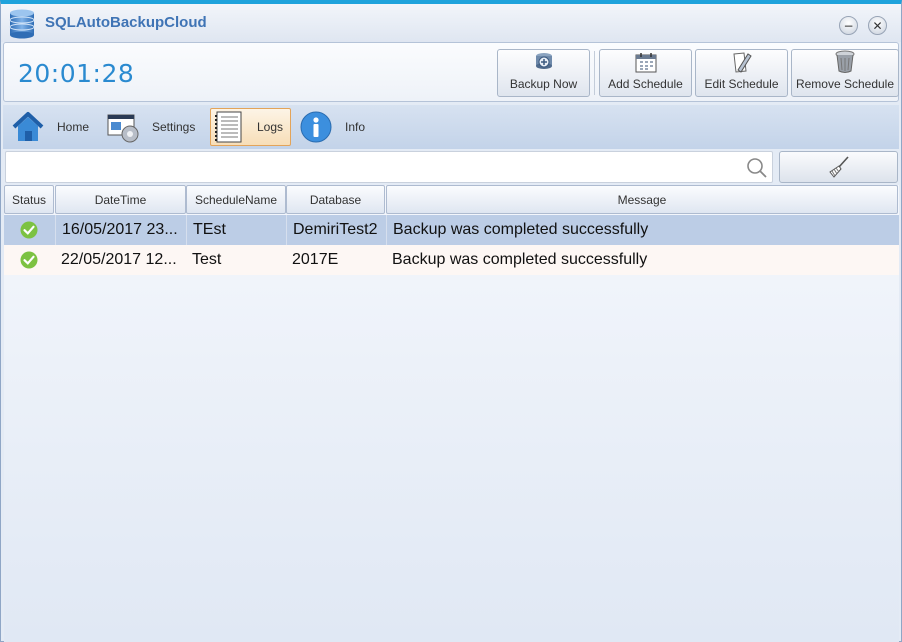  What do you see at coordinates (845, 61) in the screenshot?
I see `trash-icon` at bounding box center [845, 61].